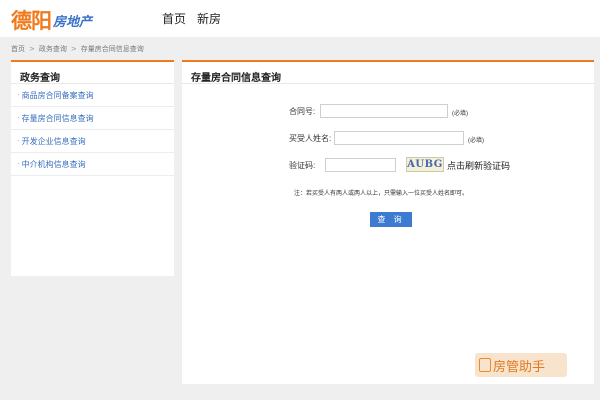 Image resolution: width=600 pixels, height=400 pixels. I want to click on logo-sub-text: 房地产, so click(73, 22).